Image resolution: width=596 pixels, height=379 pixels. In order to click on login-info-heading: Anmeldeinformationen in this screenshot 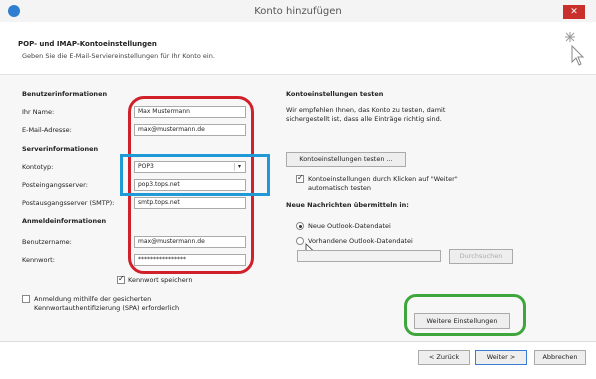, I will do `click(64, 221)`.